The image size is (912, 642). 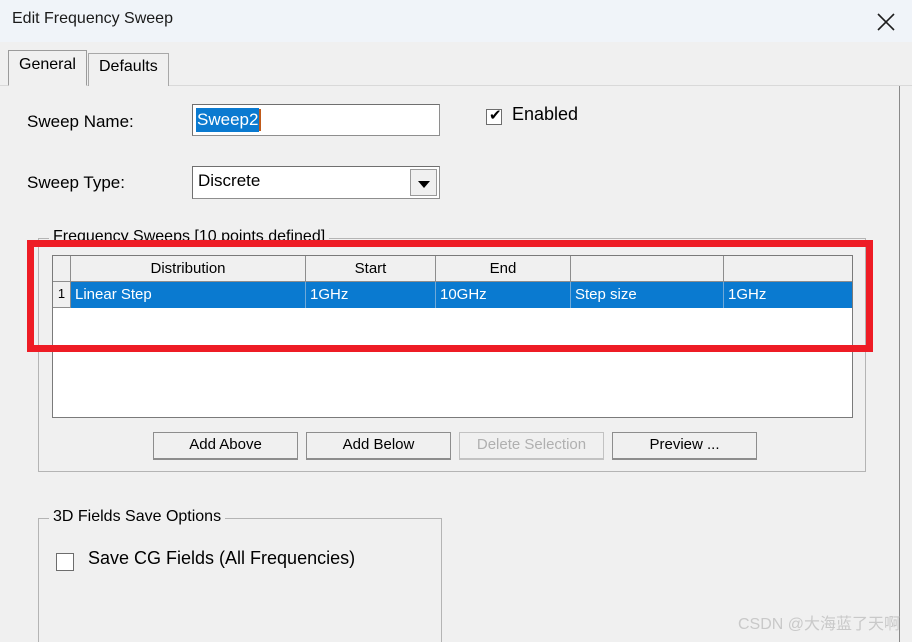 What do you see at coordinates (423, 182) in the screenshot?
I see `chevron-down-icon` at bounding box center [423, 182].